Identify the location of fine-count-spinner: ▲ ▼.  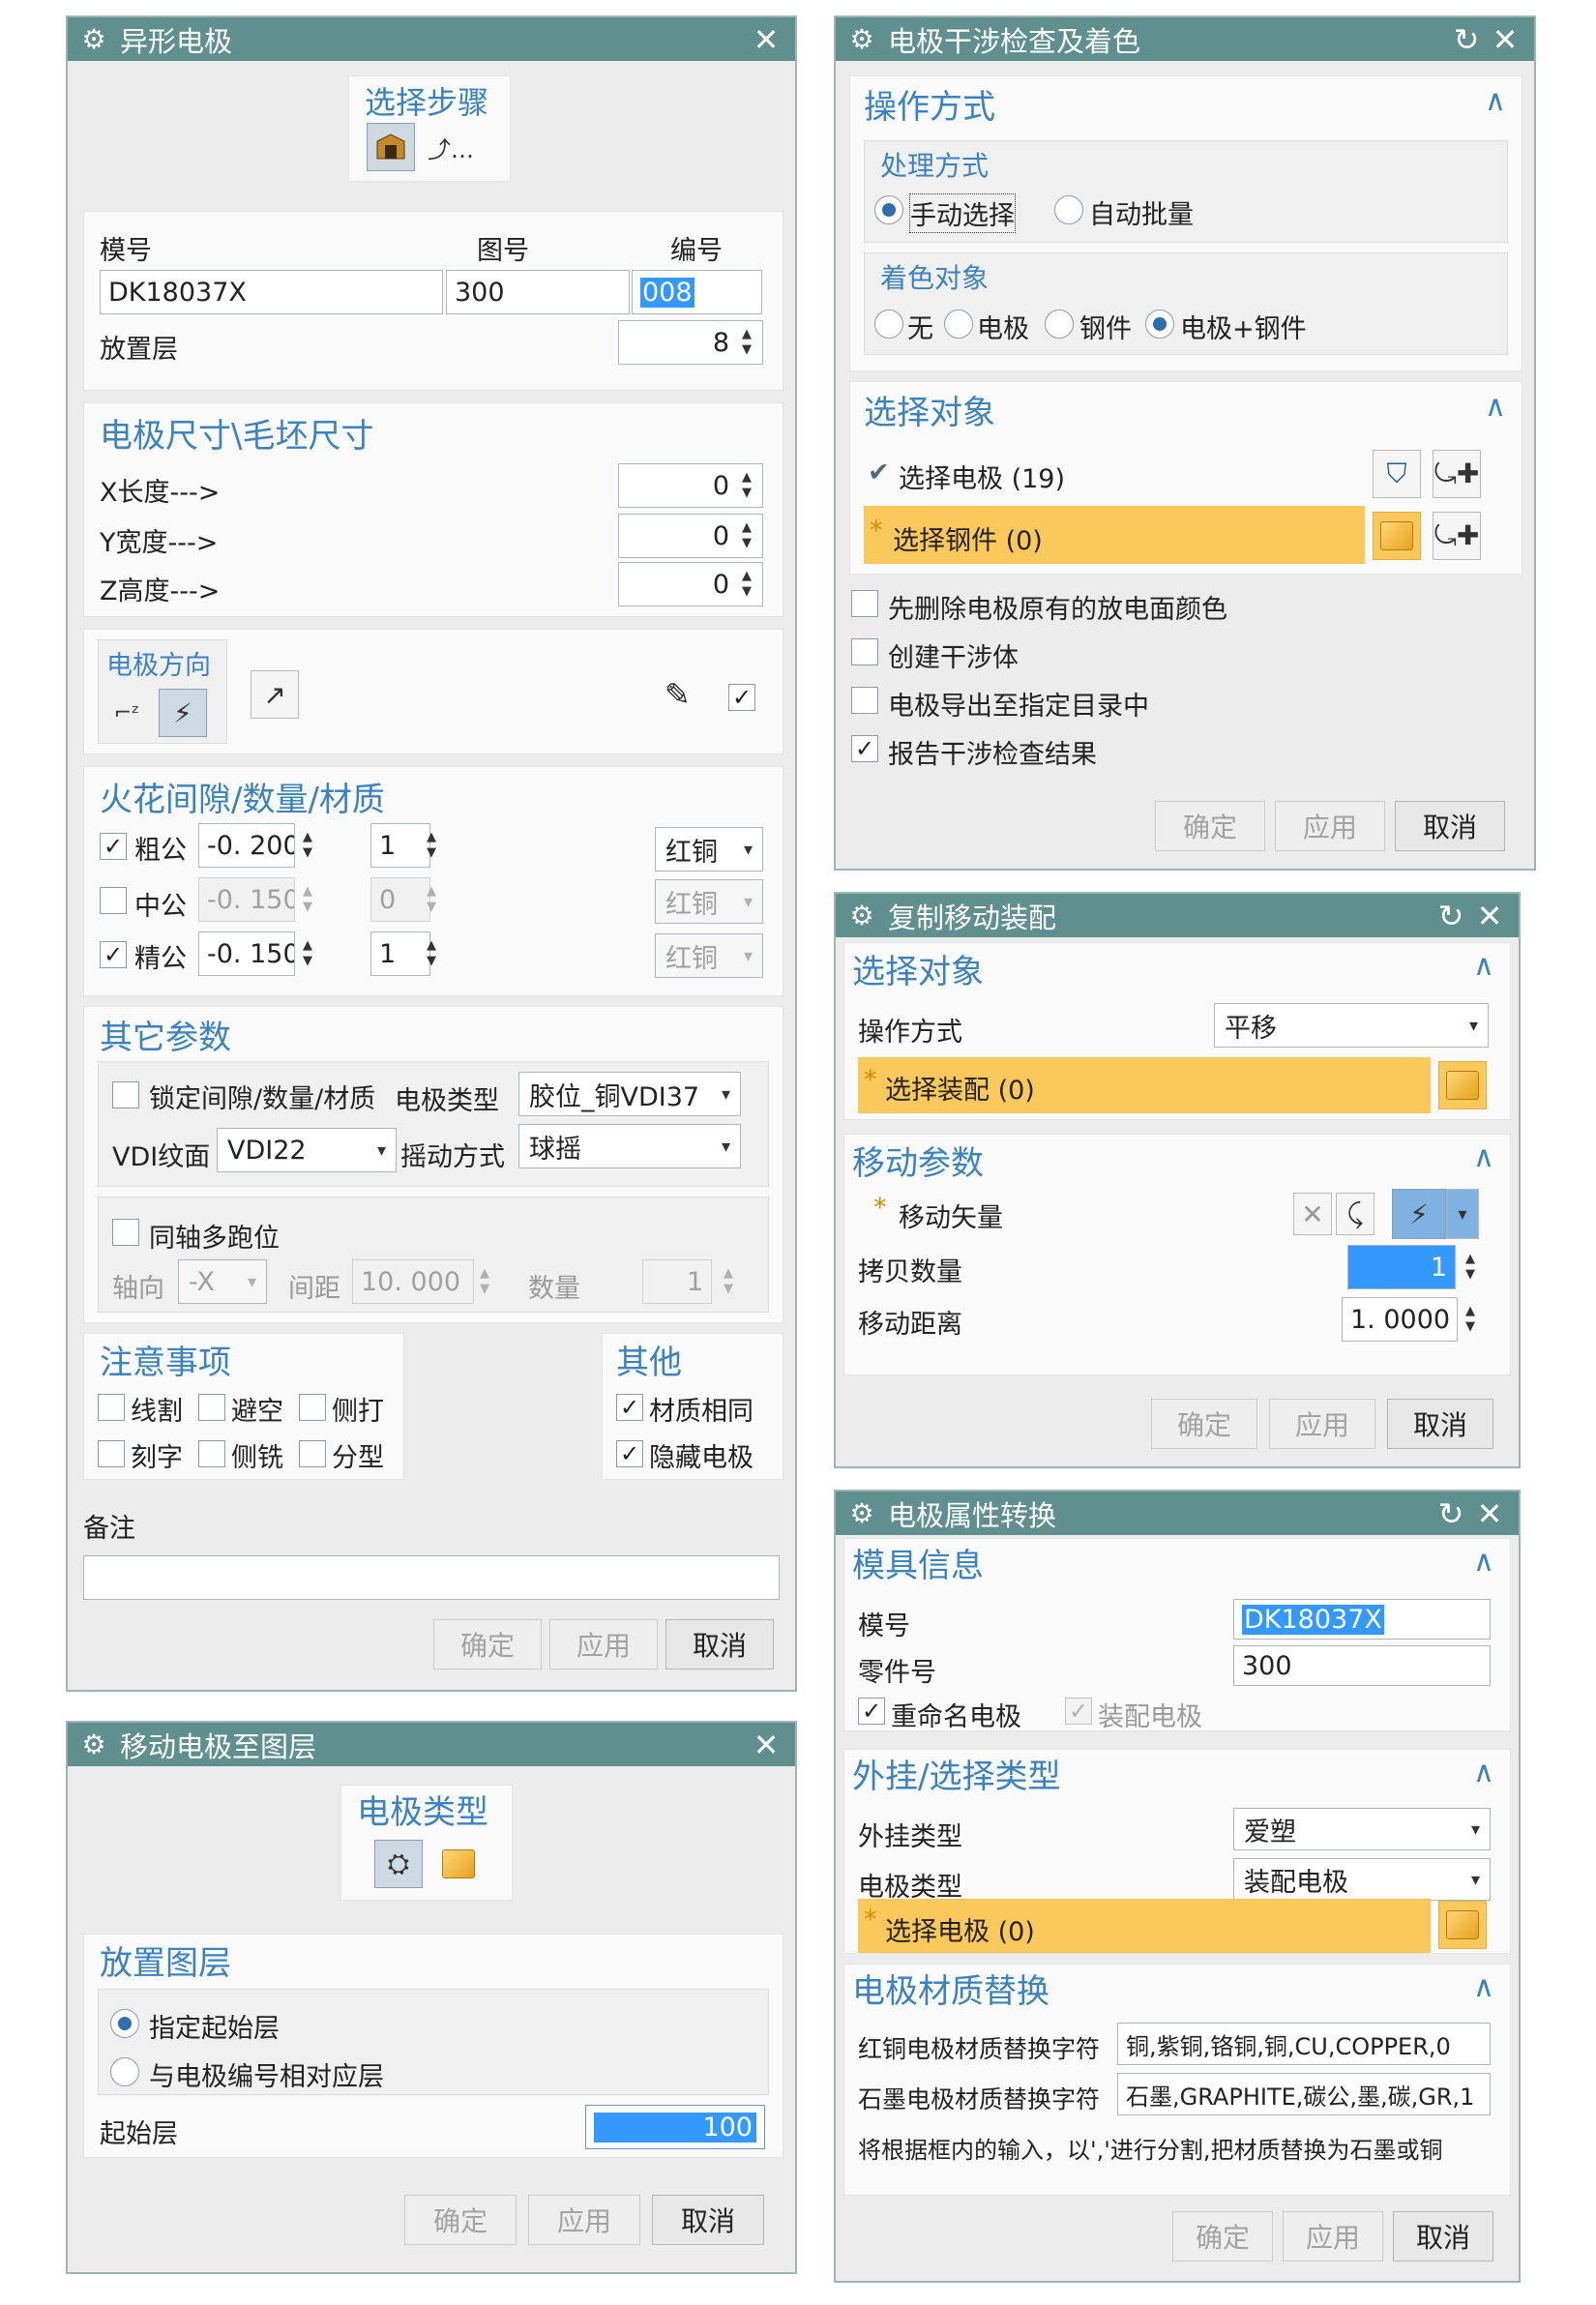
(431, 953).